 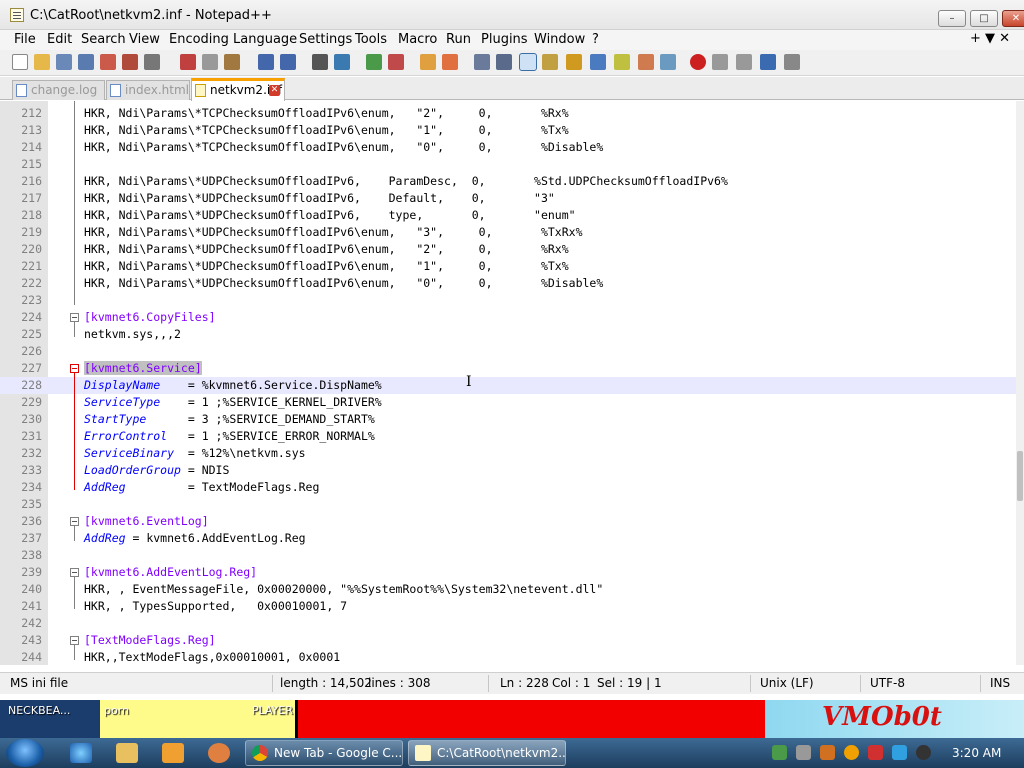 I want to click on tray-display-icon, so click(x=899, y=752).